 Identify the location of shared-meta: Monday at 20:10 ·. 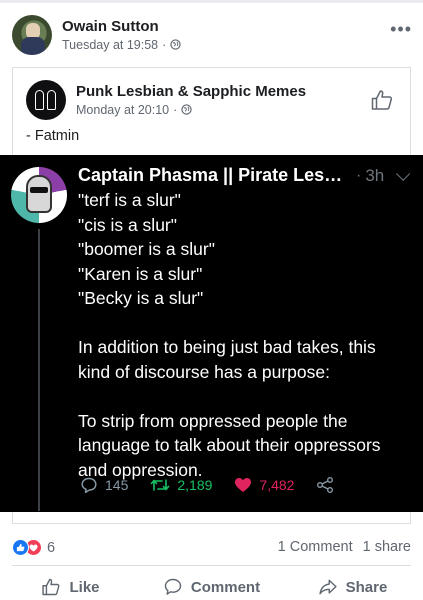
(191, 110).